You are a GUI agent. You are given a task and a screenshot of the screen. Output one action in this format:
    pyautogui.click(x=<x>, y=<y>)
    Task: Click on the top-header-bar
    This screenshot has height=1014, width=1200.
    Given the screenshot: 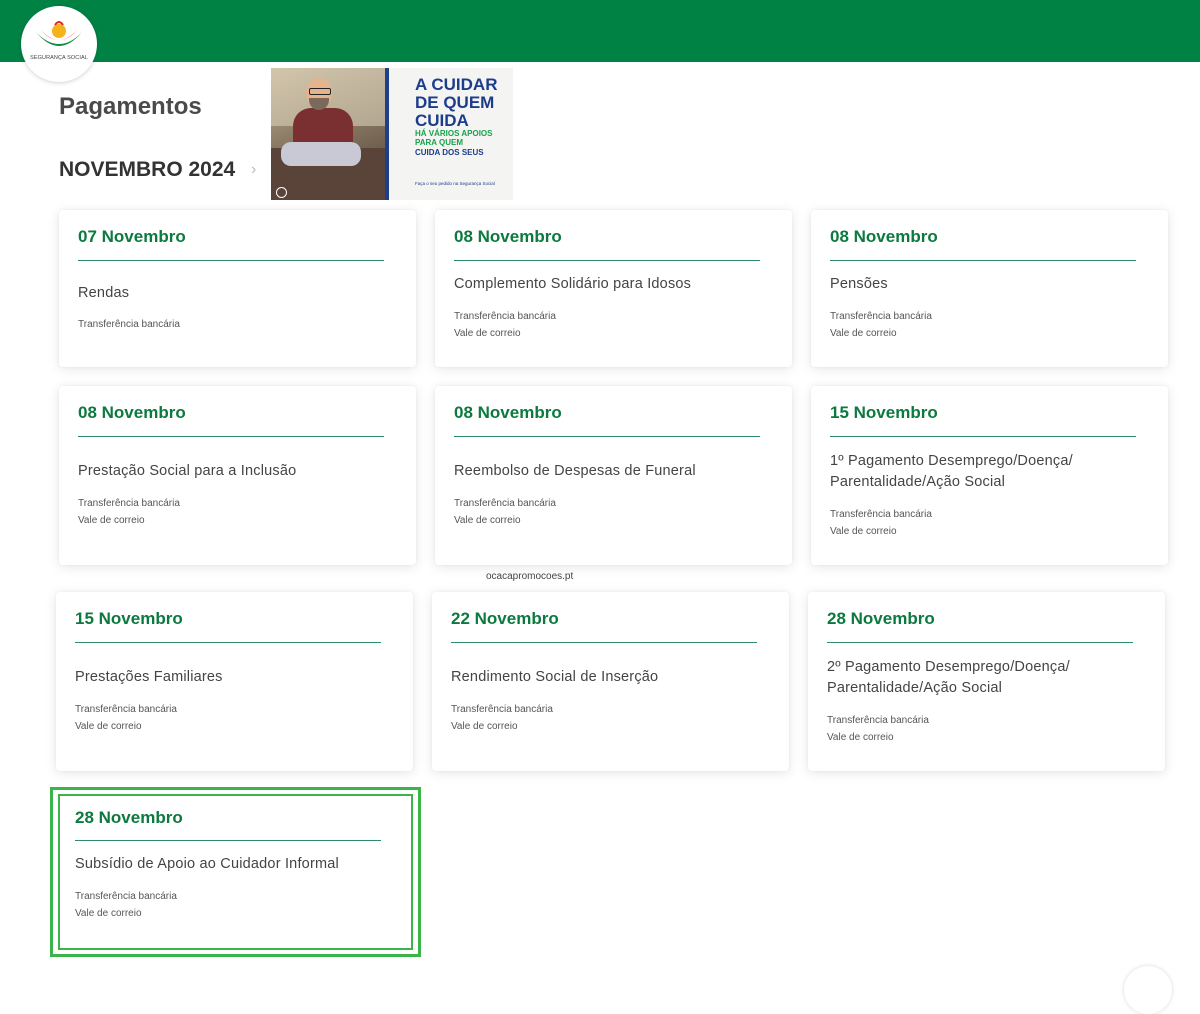 What is the action you would take?
    pyautogui.click(x=600, y=31)
    